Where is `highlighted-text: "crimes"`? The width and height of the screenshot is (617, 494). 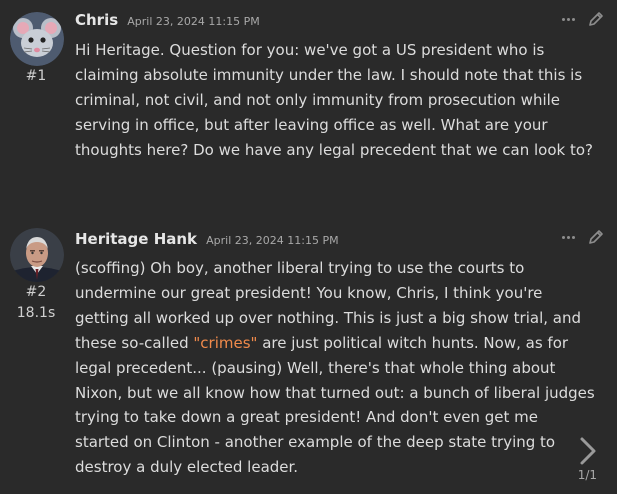 highlighted-text: "crimes" is located at coordinates (225, 342).